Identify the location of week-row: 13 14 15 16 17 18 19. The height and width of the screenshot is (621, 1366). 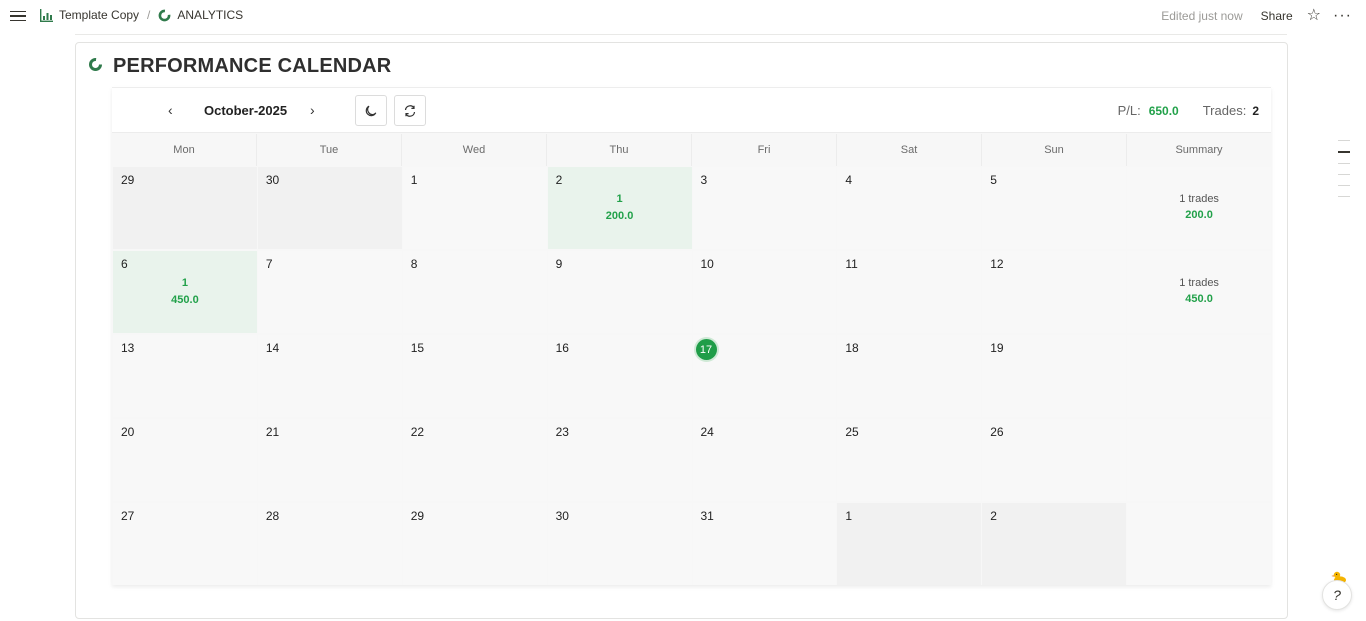
(691, 376).